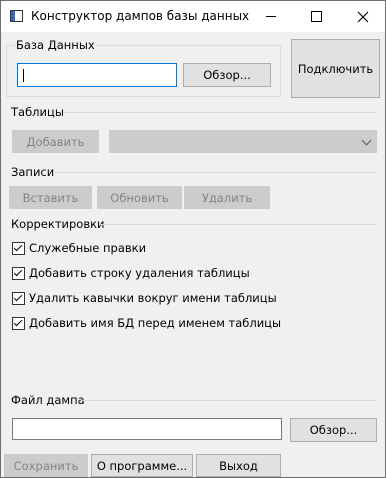 The width and height of the screenshot is (386, 478). What do you see at coordinates (37, 112) in the screenshot?
I see `tables-label: Таблицы` at bounding box center [37, 112].